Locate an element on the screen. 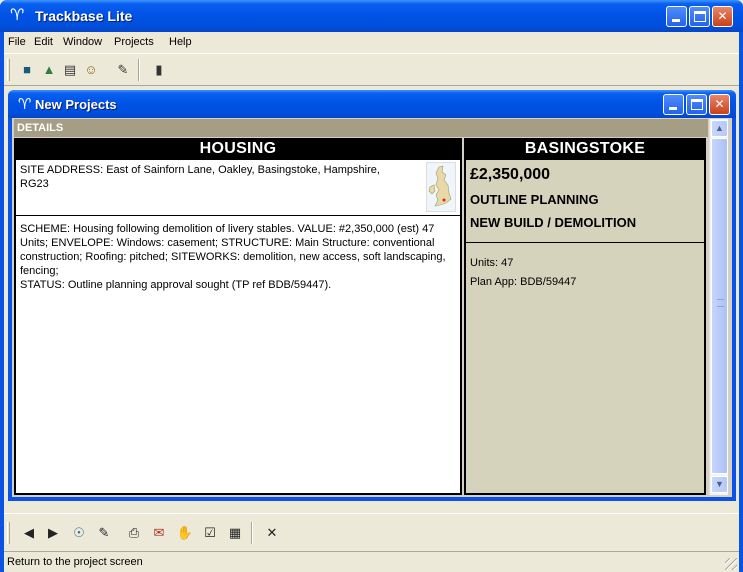  exit-door-icon: ▮ is located at coordinates (159, 70).